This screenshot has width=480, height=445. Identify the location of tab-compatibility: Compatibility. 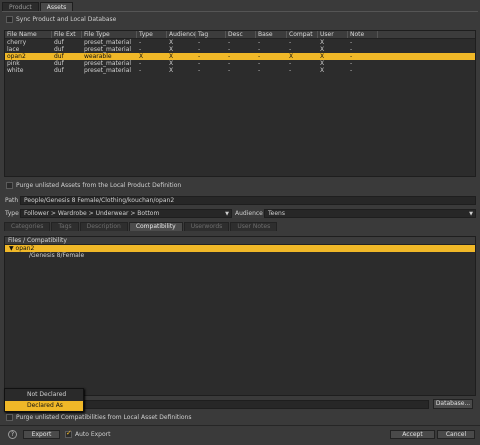
(155, 226).